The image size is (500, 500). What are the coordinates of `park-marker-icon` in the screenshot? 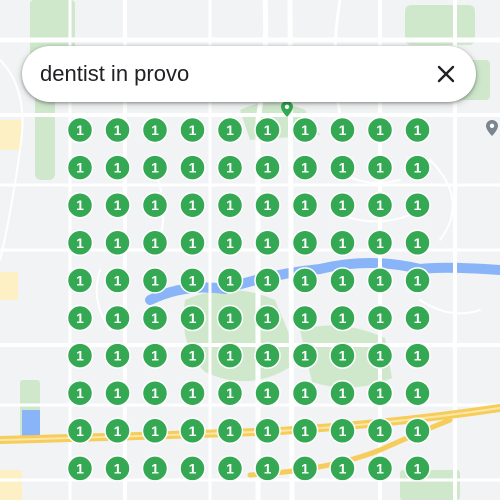 It's located at (287, 109).